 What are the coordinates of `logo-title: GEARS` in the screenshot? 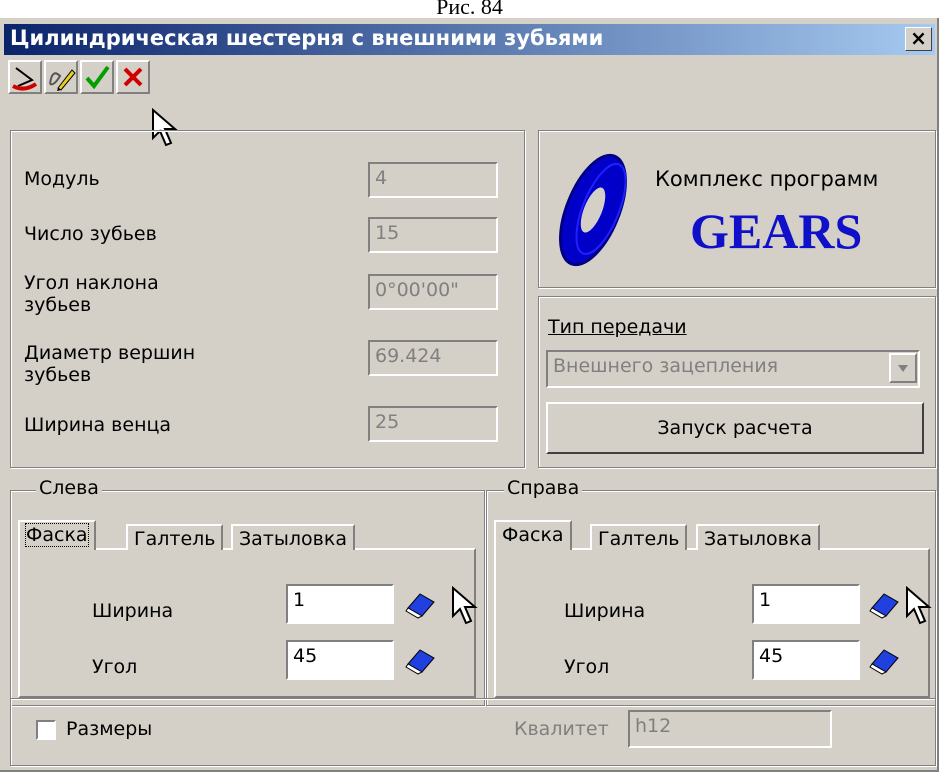 It's located at (776, 231).